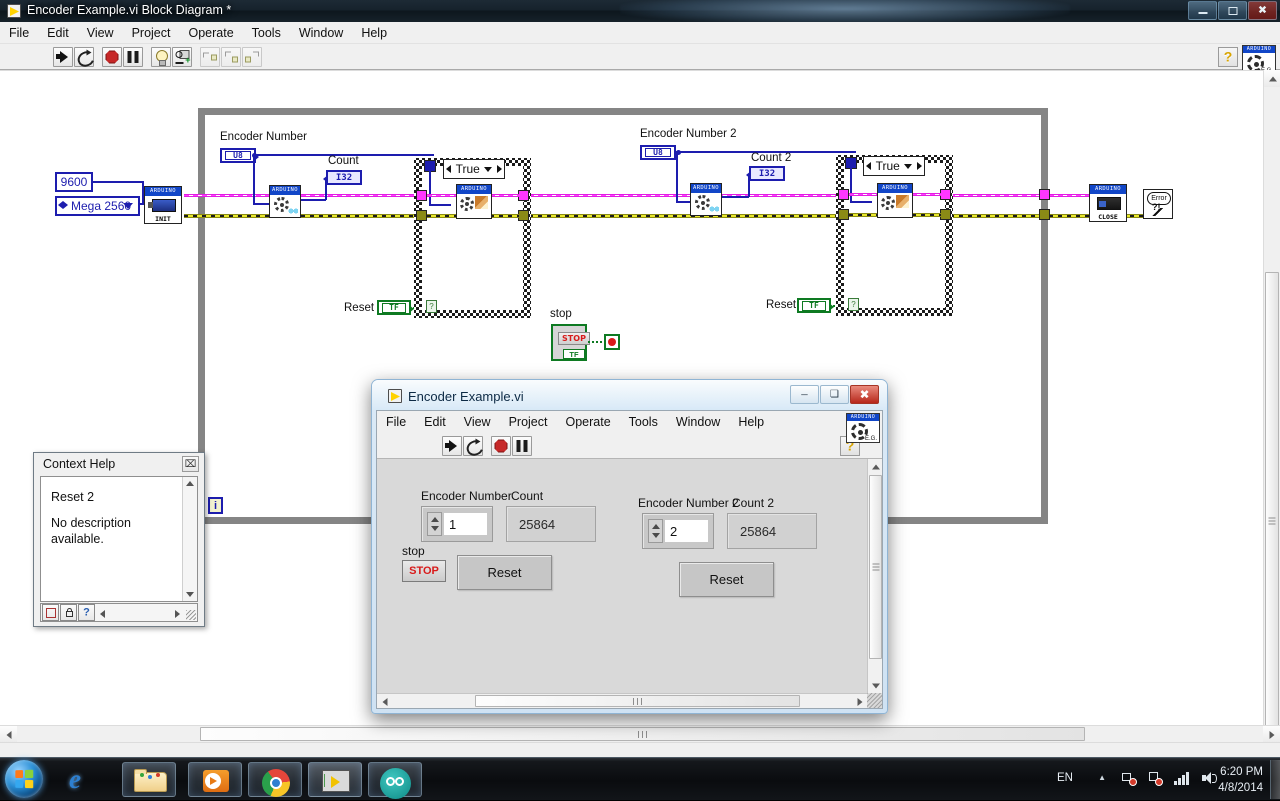  I want to click on context-help-horizontal-scrollbar, so click(140, 612).